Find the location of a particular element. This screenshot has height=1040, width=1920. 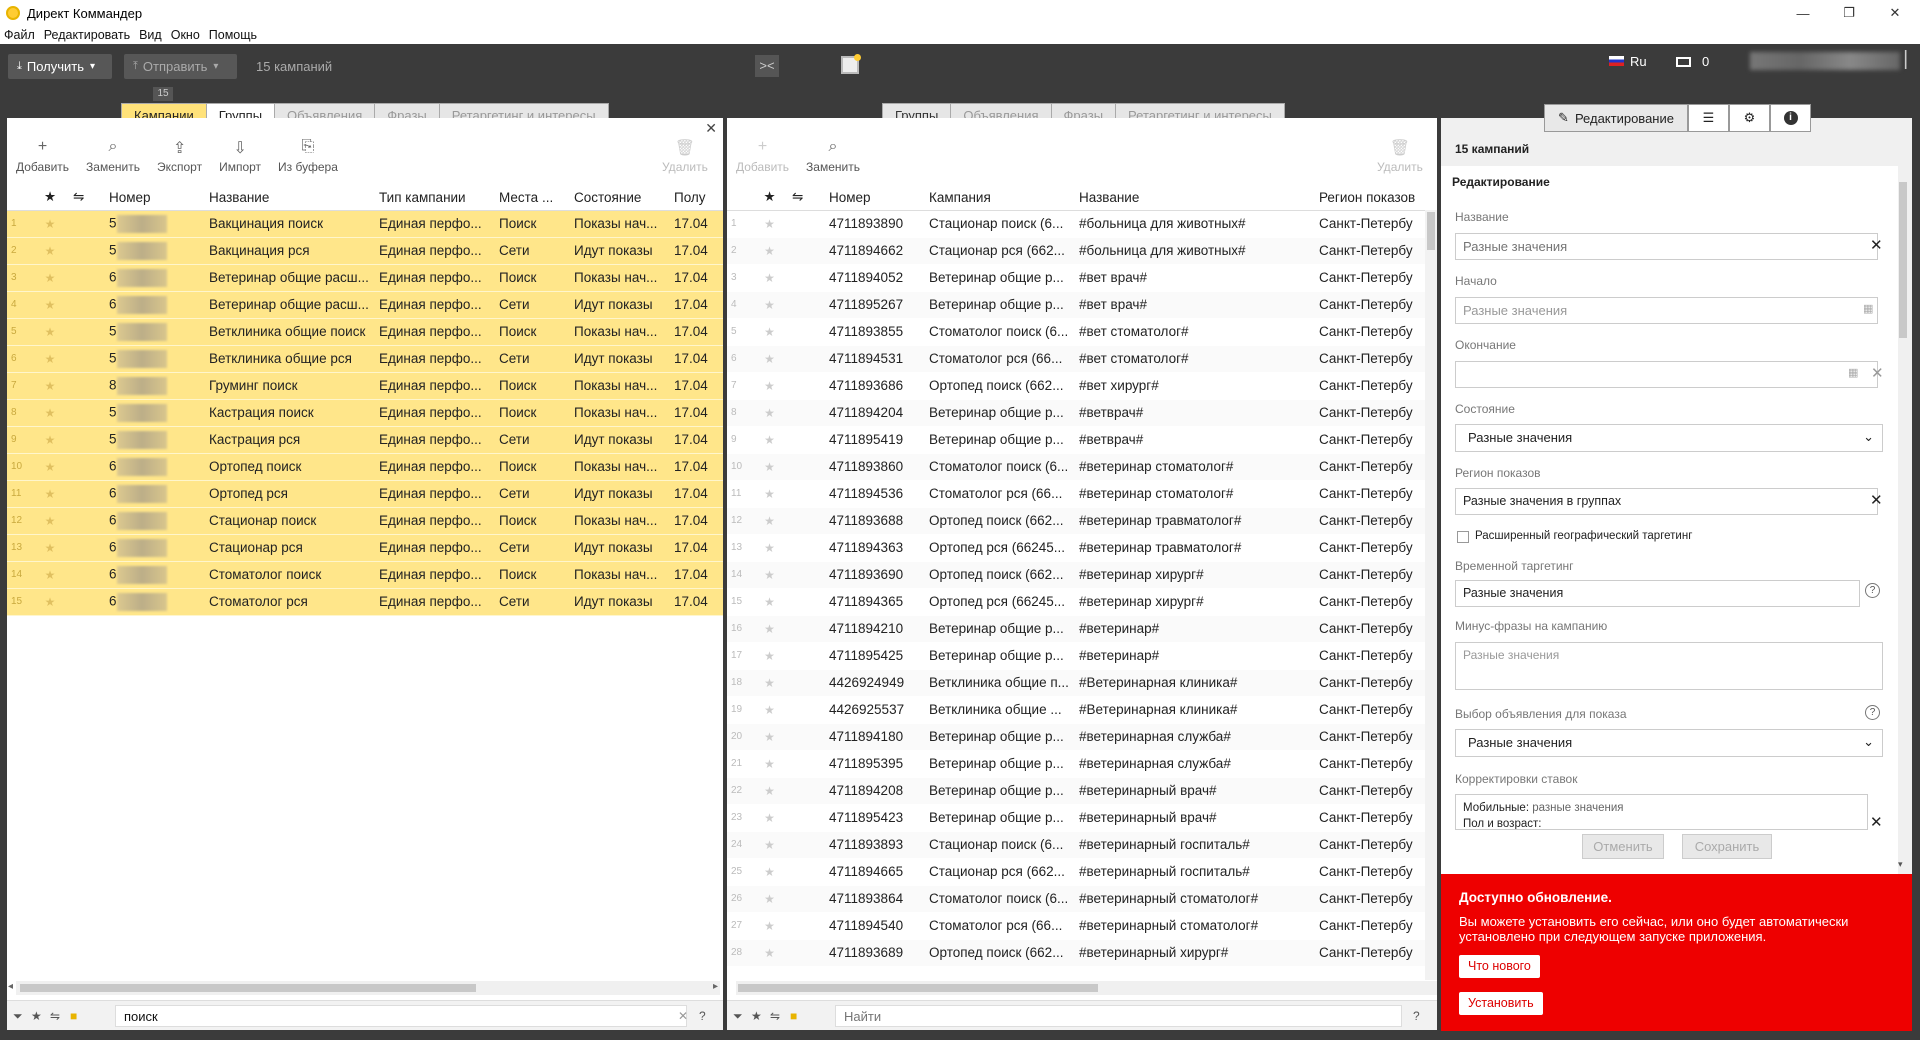

horizontal-scrollbar: ▸ ◂ is located at coordinates (364, 988).